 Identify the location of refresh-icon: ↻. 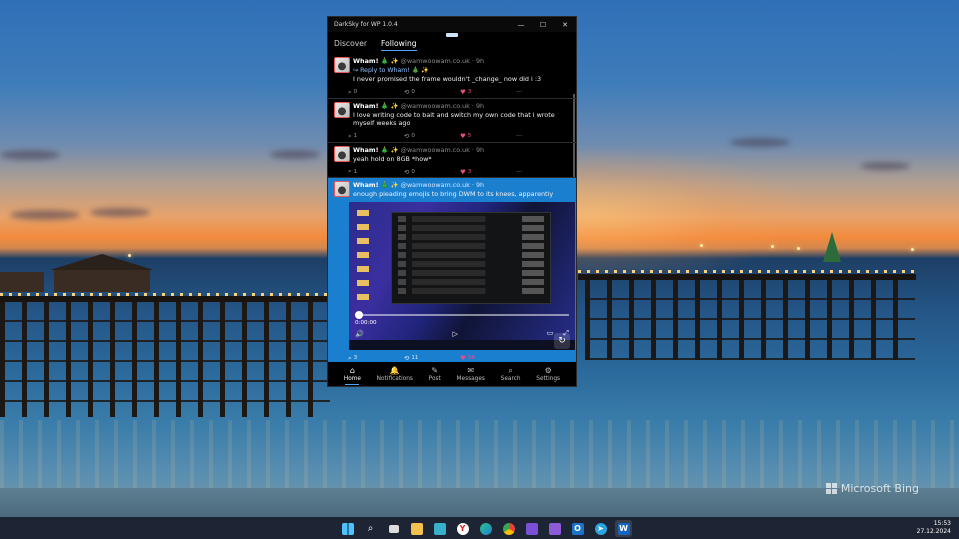
(562, 341).